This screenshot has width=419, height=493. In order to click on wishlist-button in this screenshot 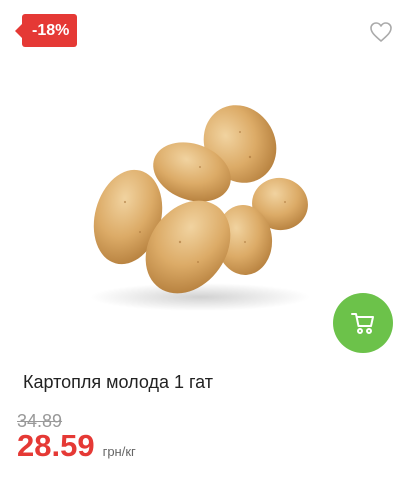, I will do `click(381, 32)`.